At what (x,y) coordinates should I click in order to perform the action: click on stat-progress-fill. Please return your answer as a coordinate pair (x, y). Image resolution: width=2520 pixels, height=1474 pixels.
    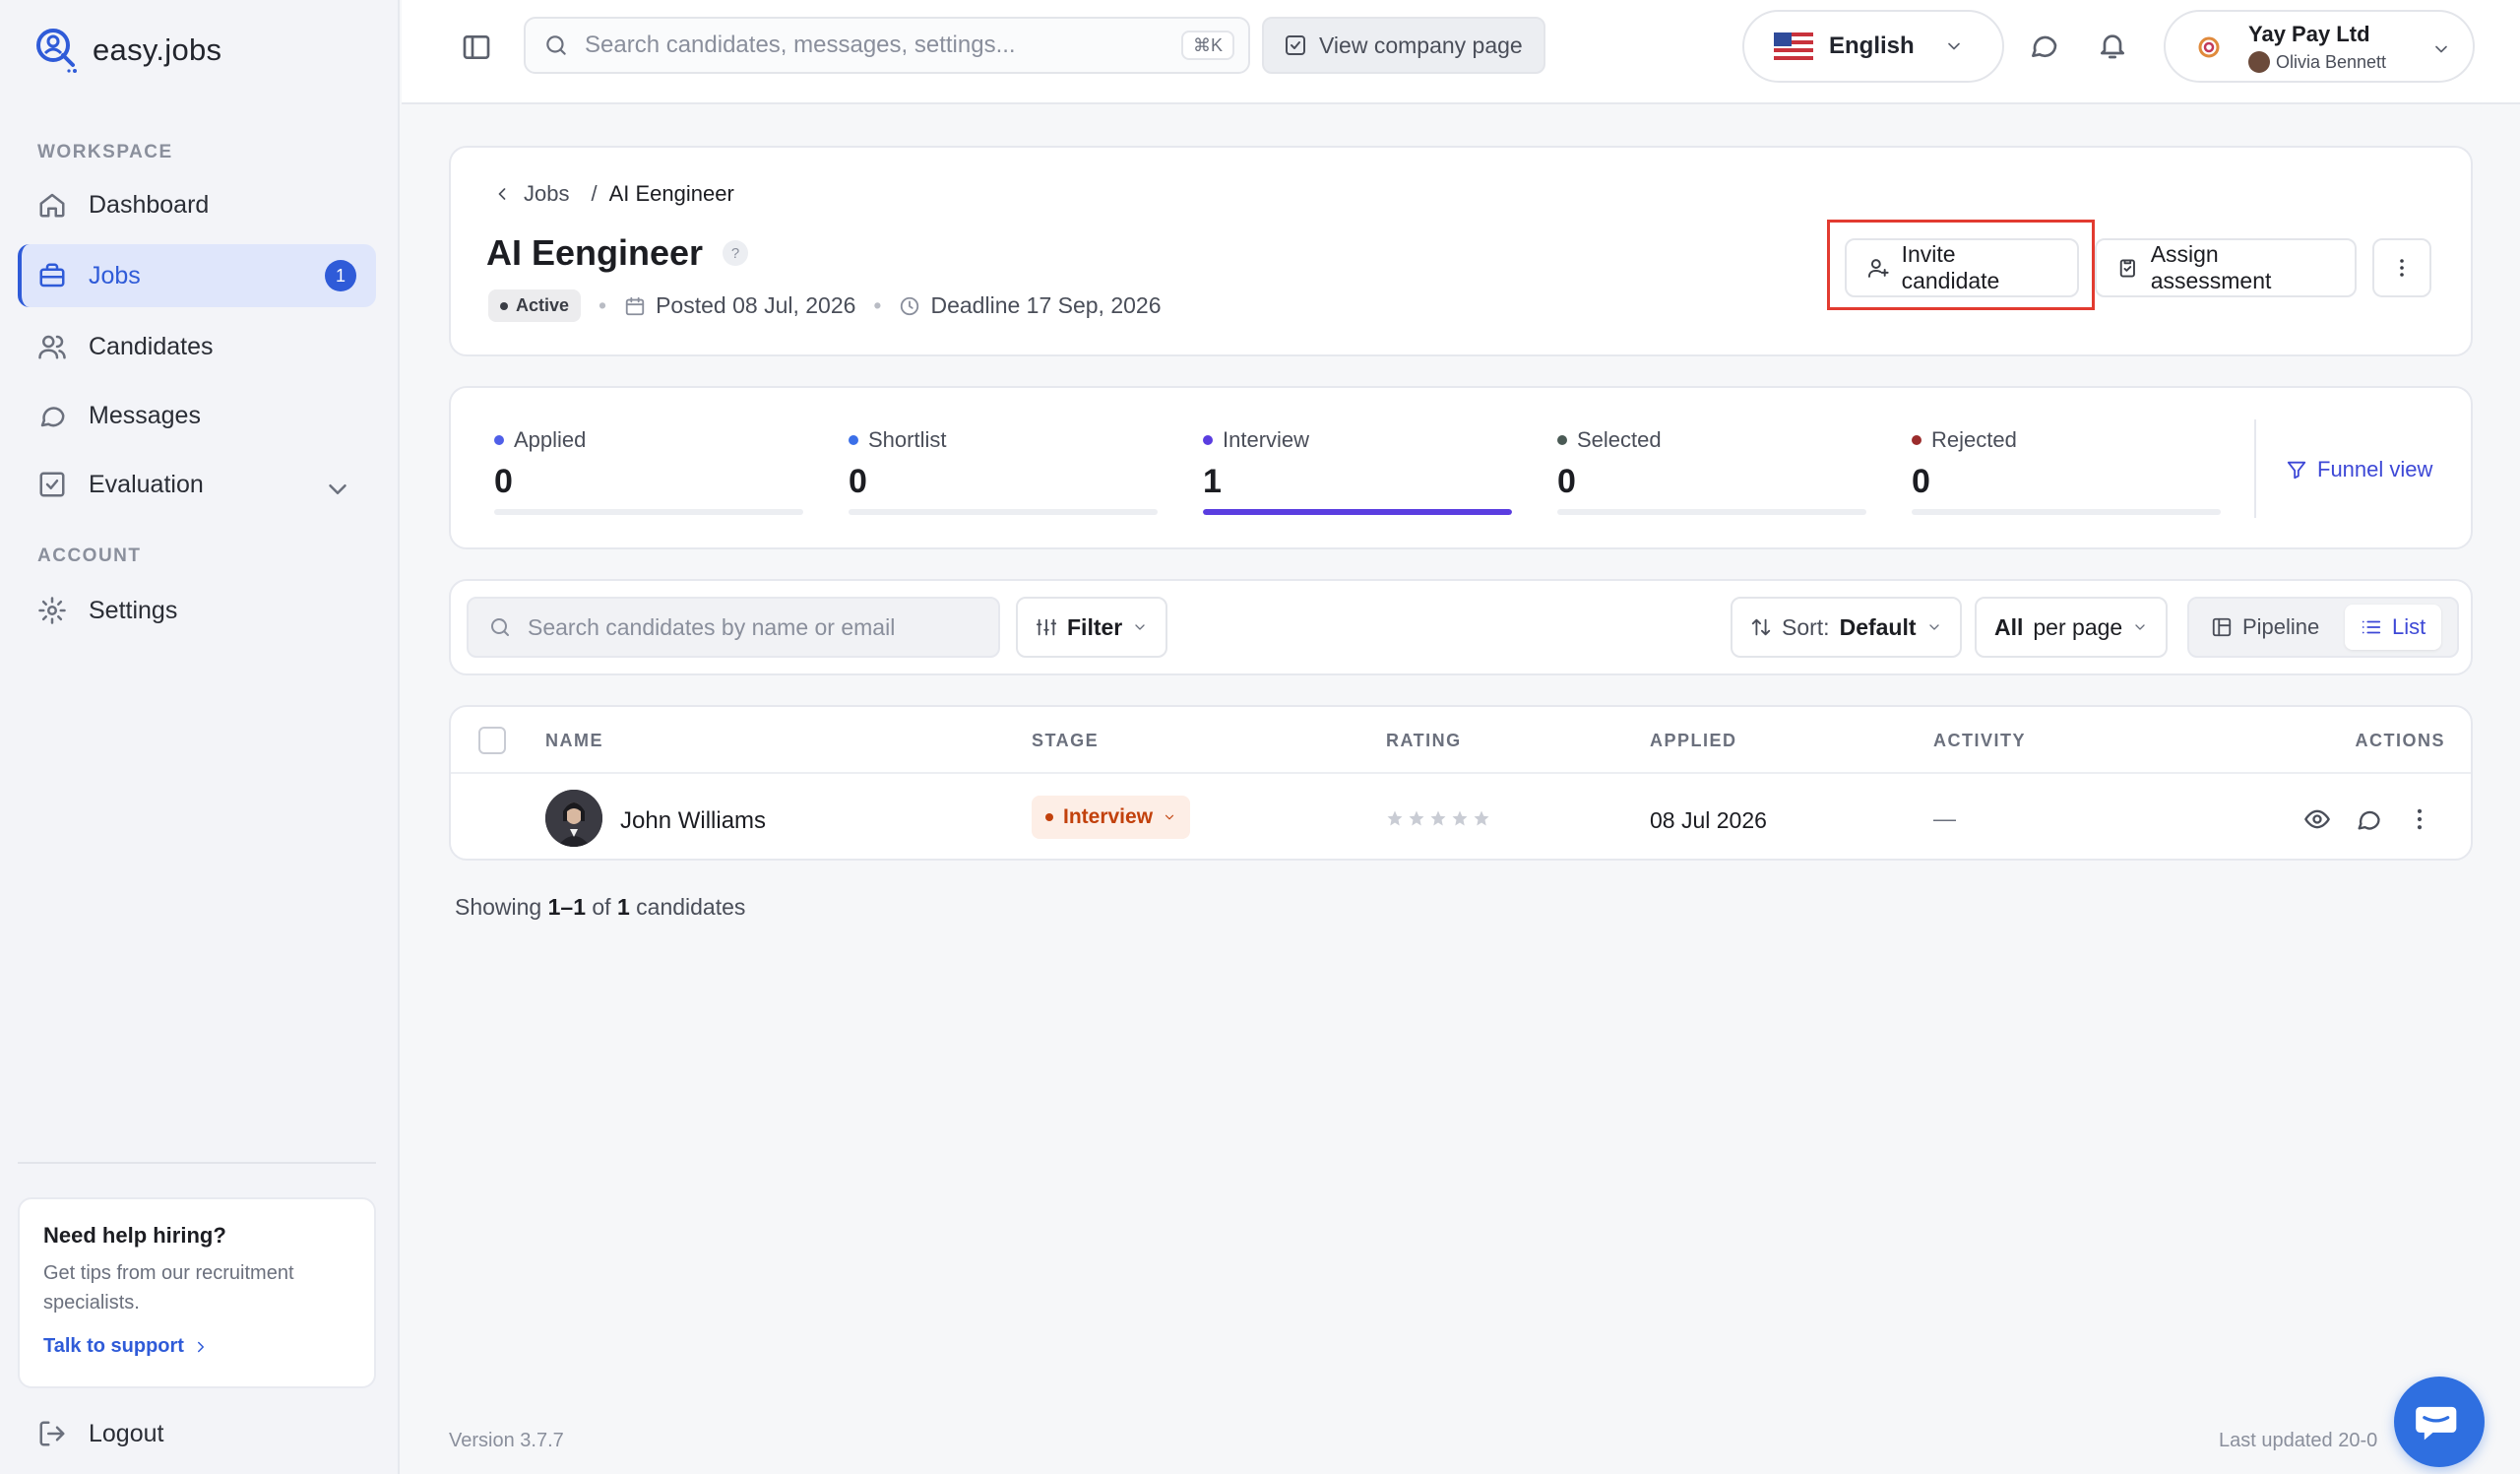
    Looking at the image, I should click on (1357, 512).